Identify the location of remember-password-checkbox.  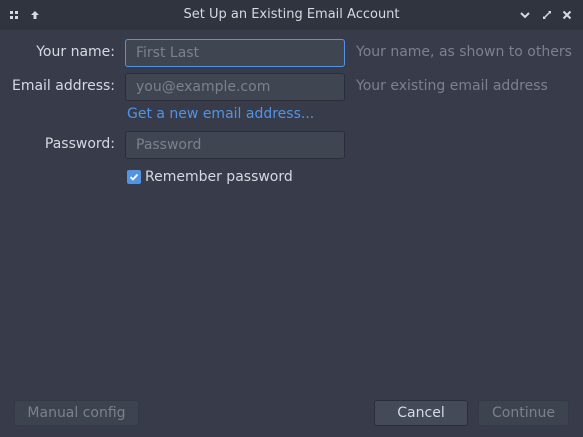
(134, 177).